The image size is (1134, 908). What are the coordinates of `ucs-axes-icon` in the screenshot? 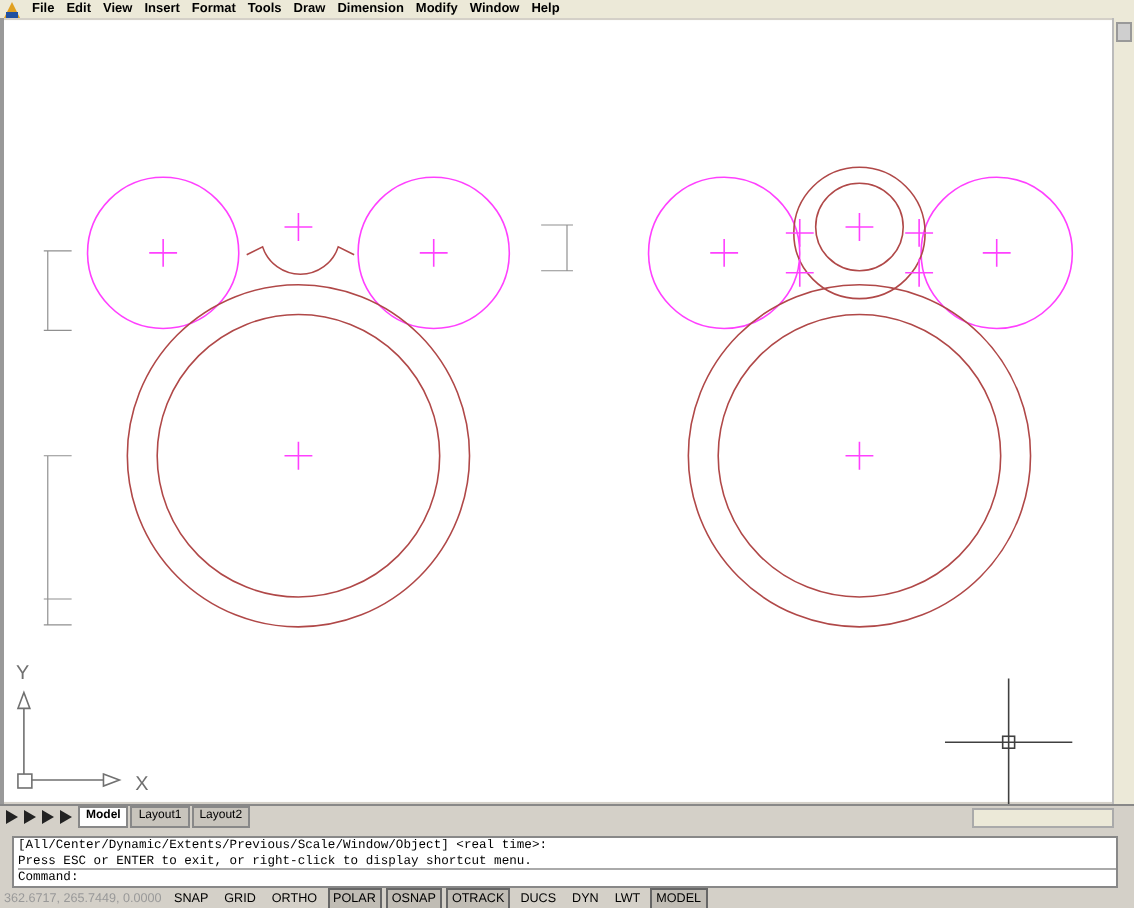 It's located at (69, 739).